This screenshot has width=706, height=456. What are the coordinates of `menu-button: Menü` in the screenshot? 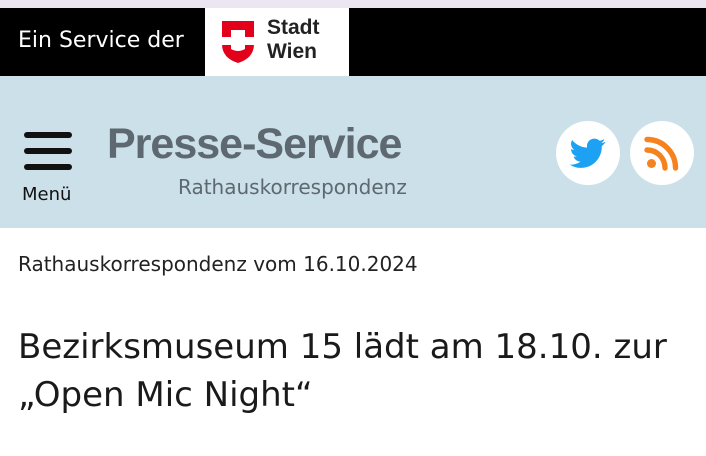 It's located at (49, 168).